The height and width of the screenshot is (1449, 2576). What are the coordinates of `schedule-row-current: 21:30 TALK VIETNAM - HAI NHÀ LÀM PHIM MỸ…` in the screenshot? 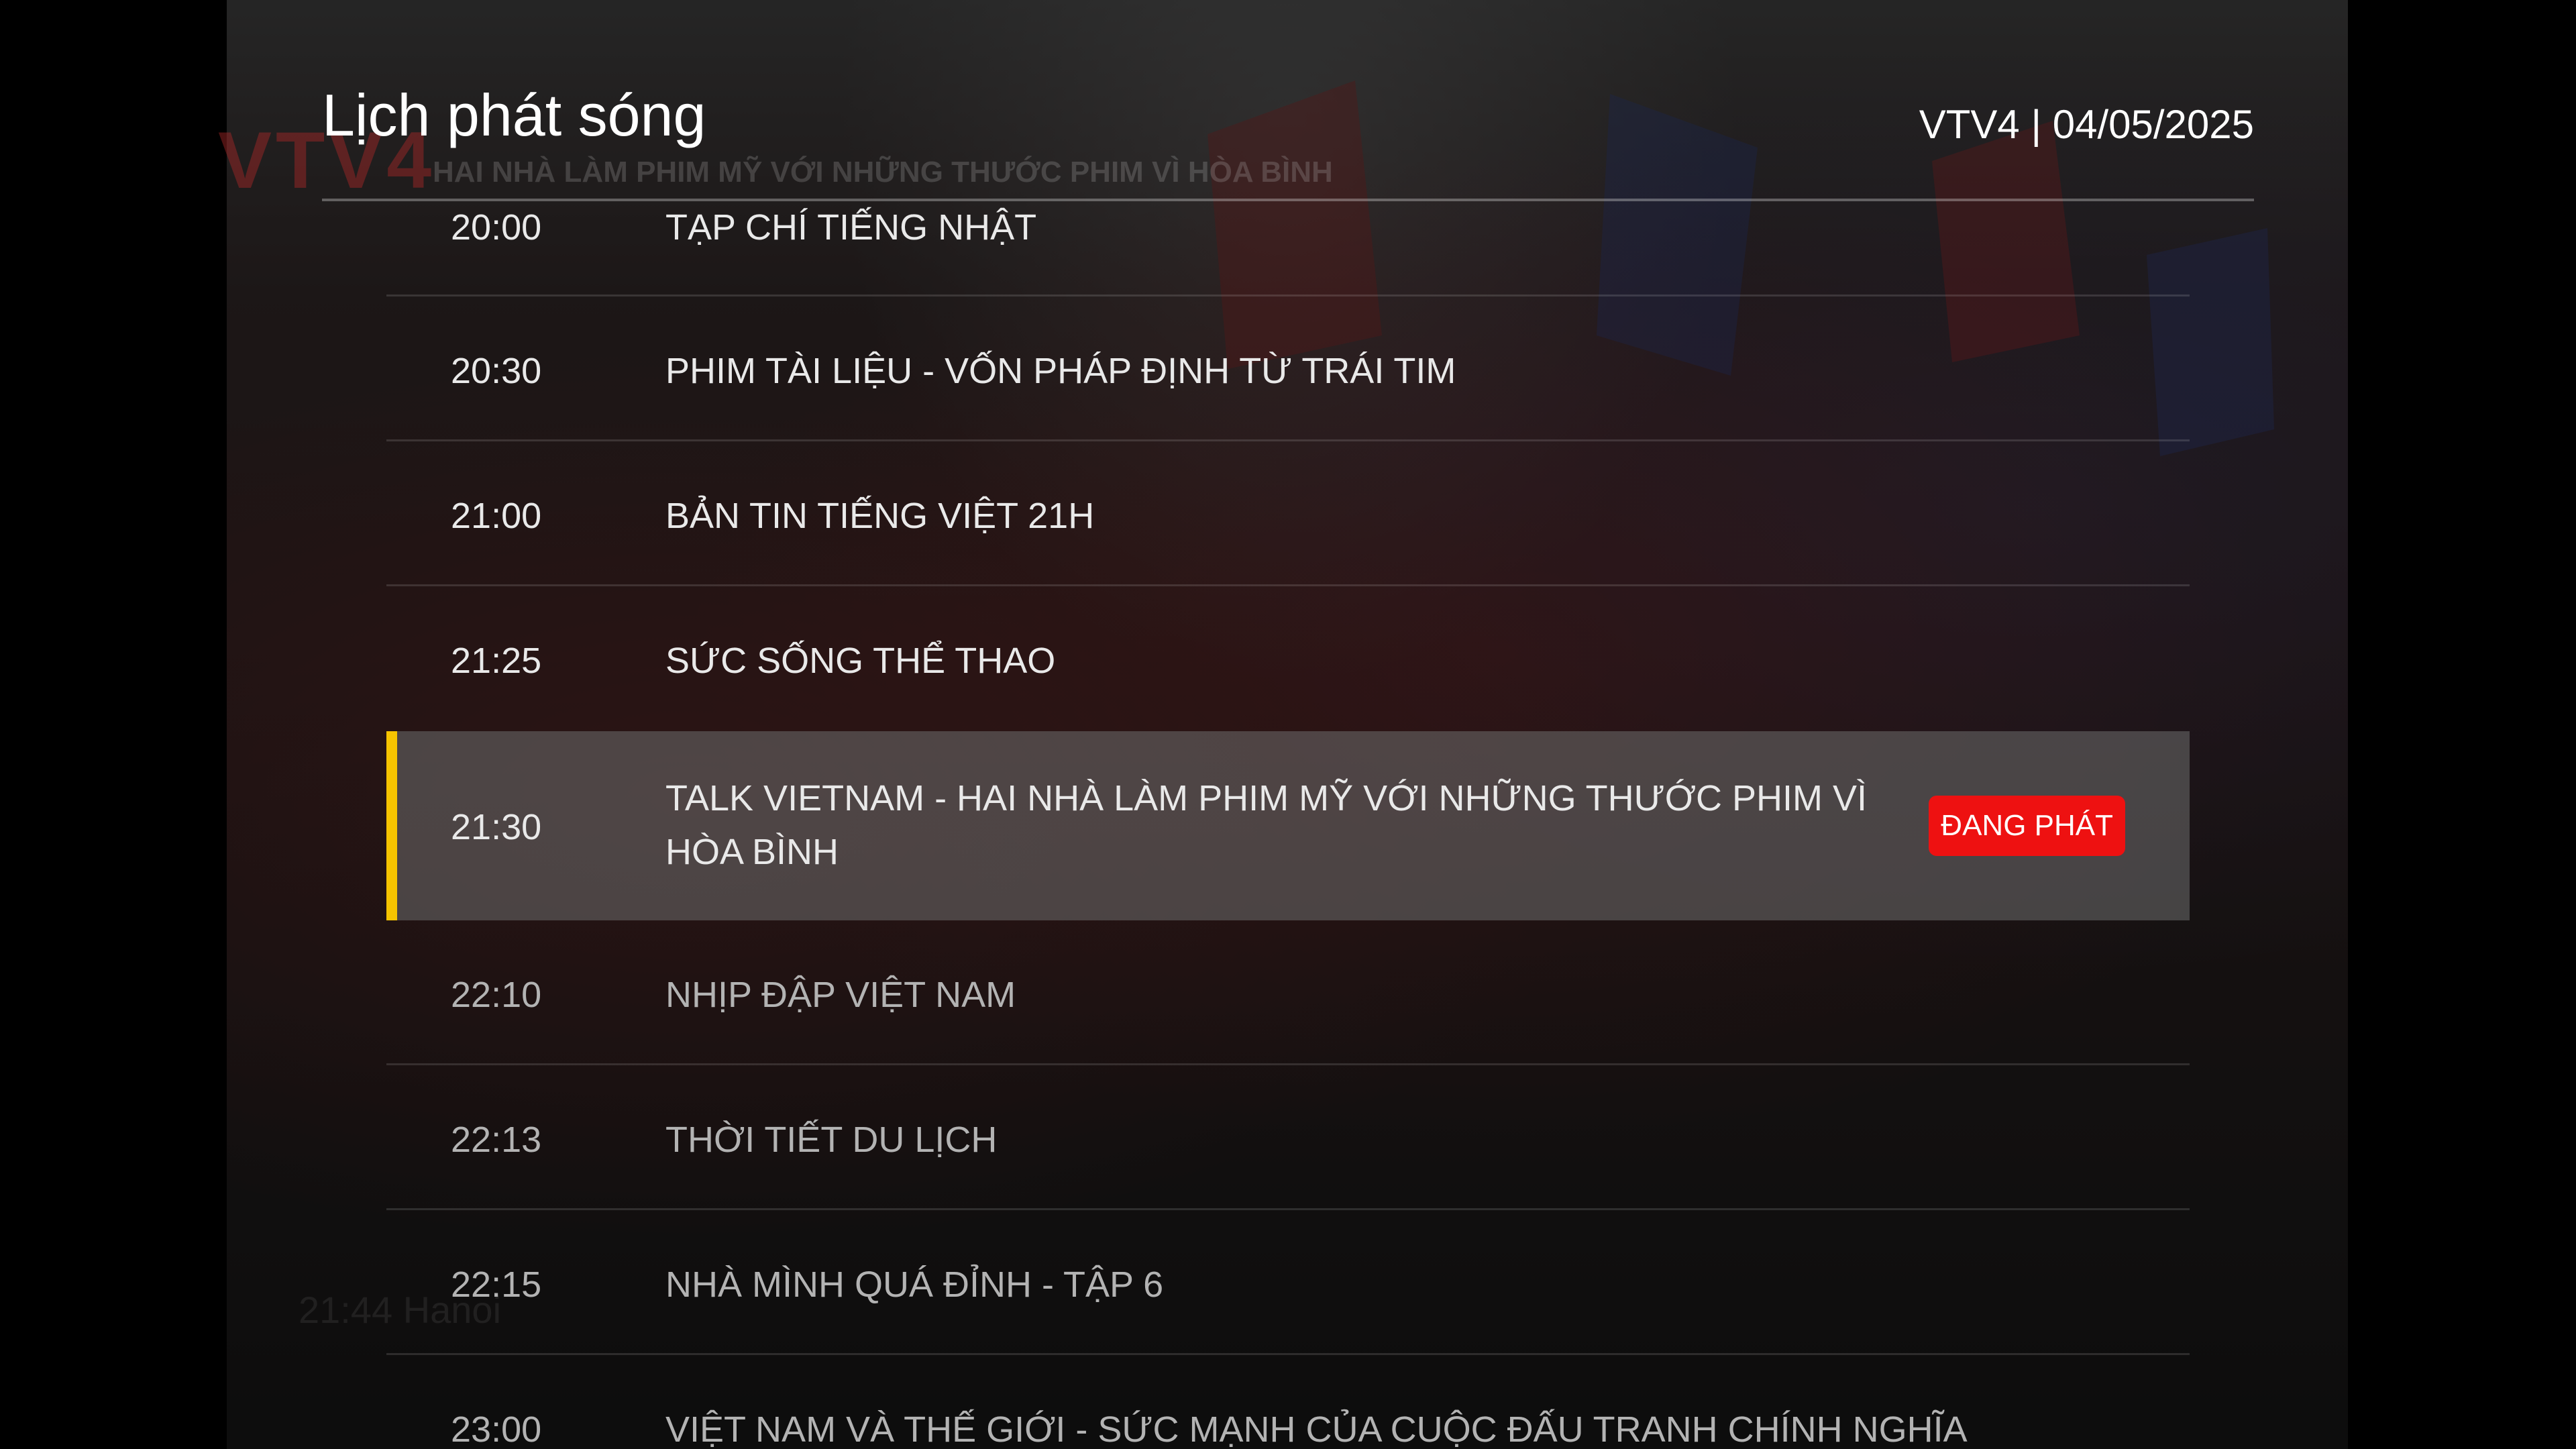 It's located at (1288, 825).